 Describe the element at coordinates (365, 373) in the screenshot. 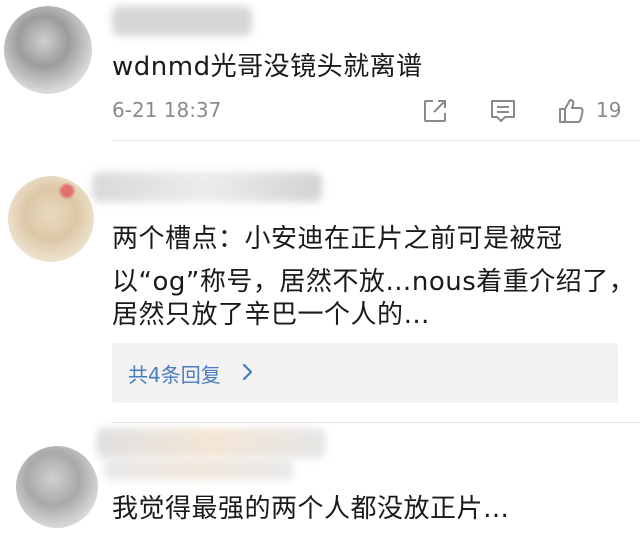

I see `replies-button: 共4条回复` at that location.